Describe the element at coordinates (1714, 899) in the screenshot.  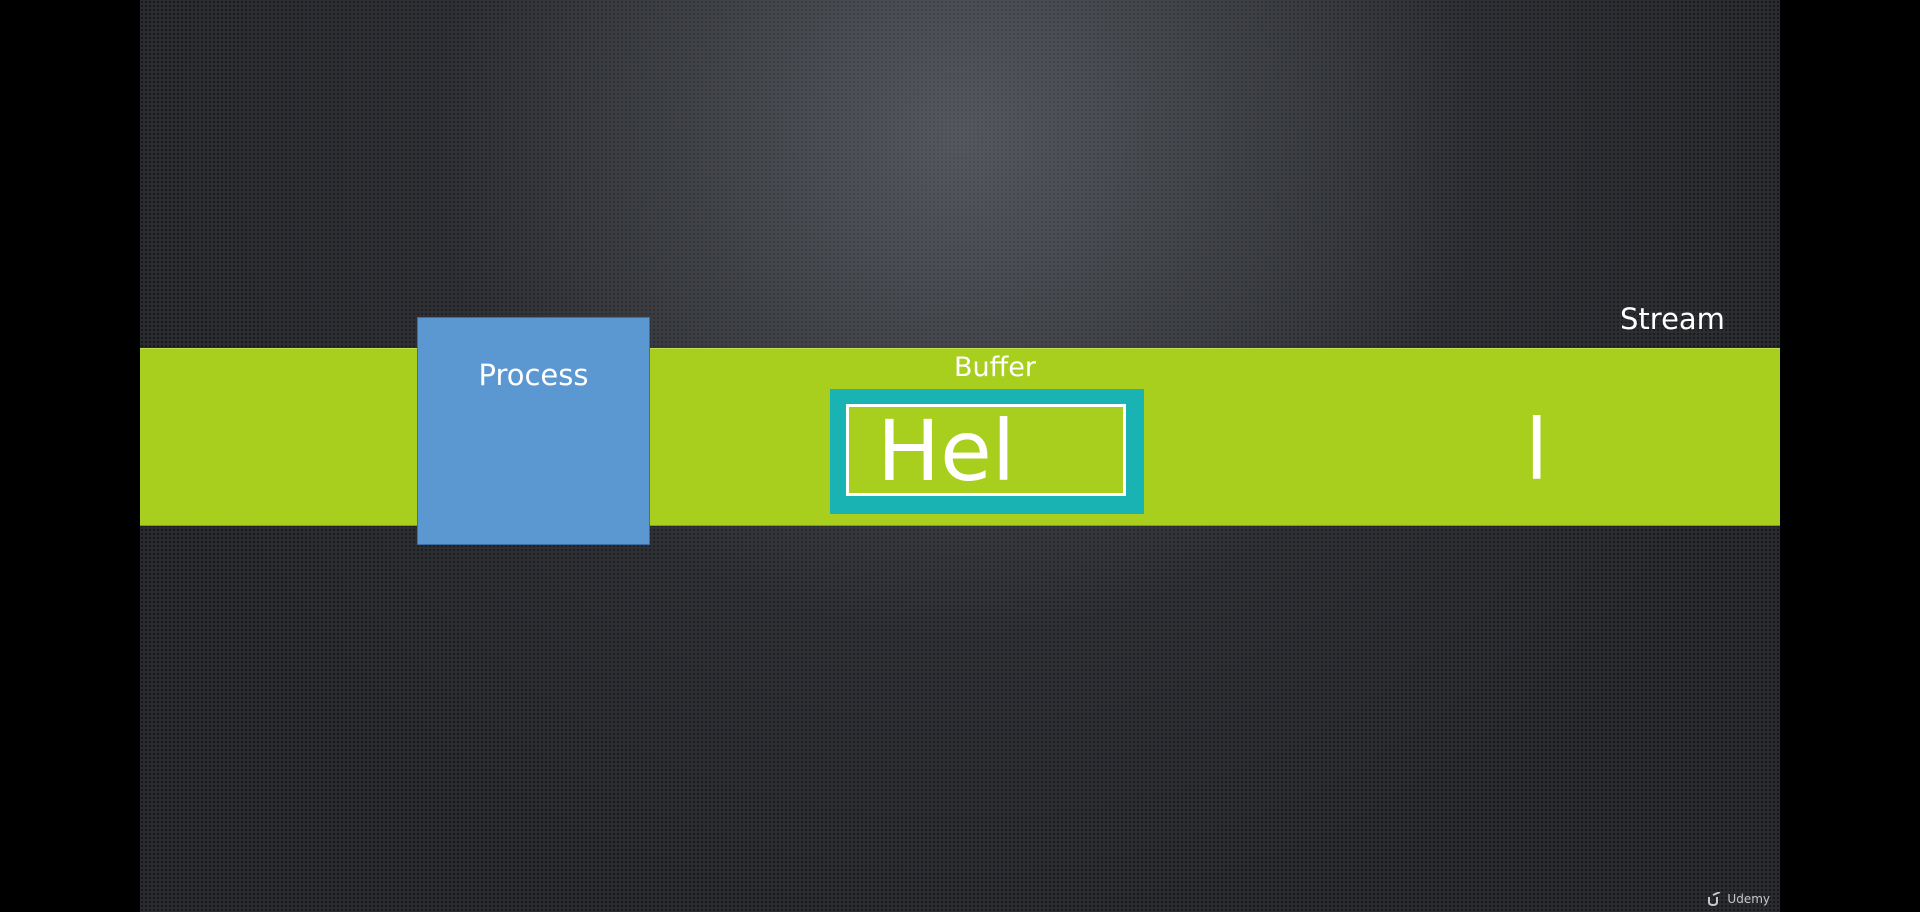
I see `udemy-logo-icon` at that location.